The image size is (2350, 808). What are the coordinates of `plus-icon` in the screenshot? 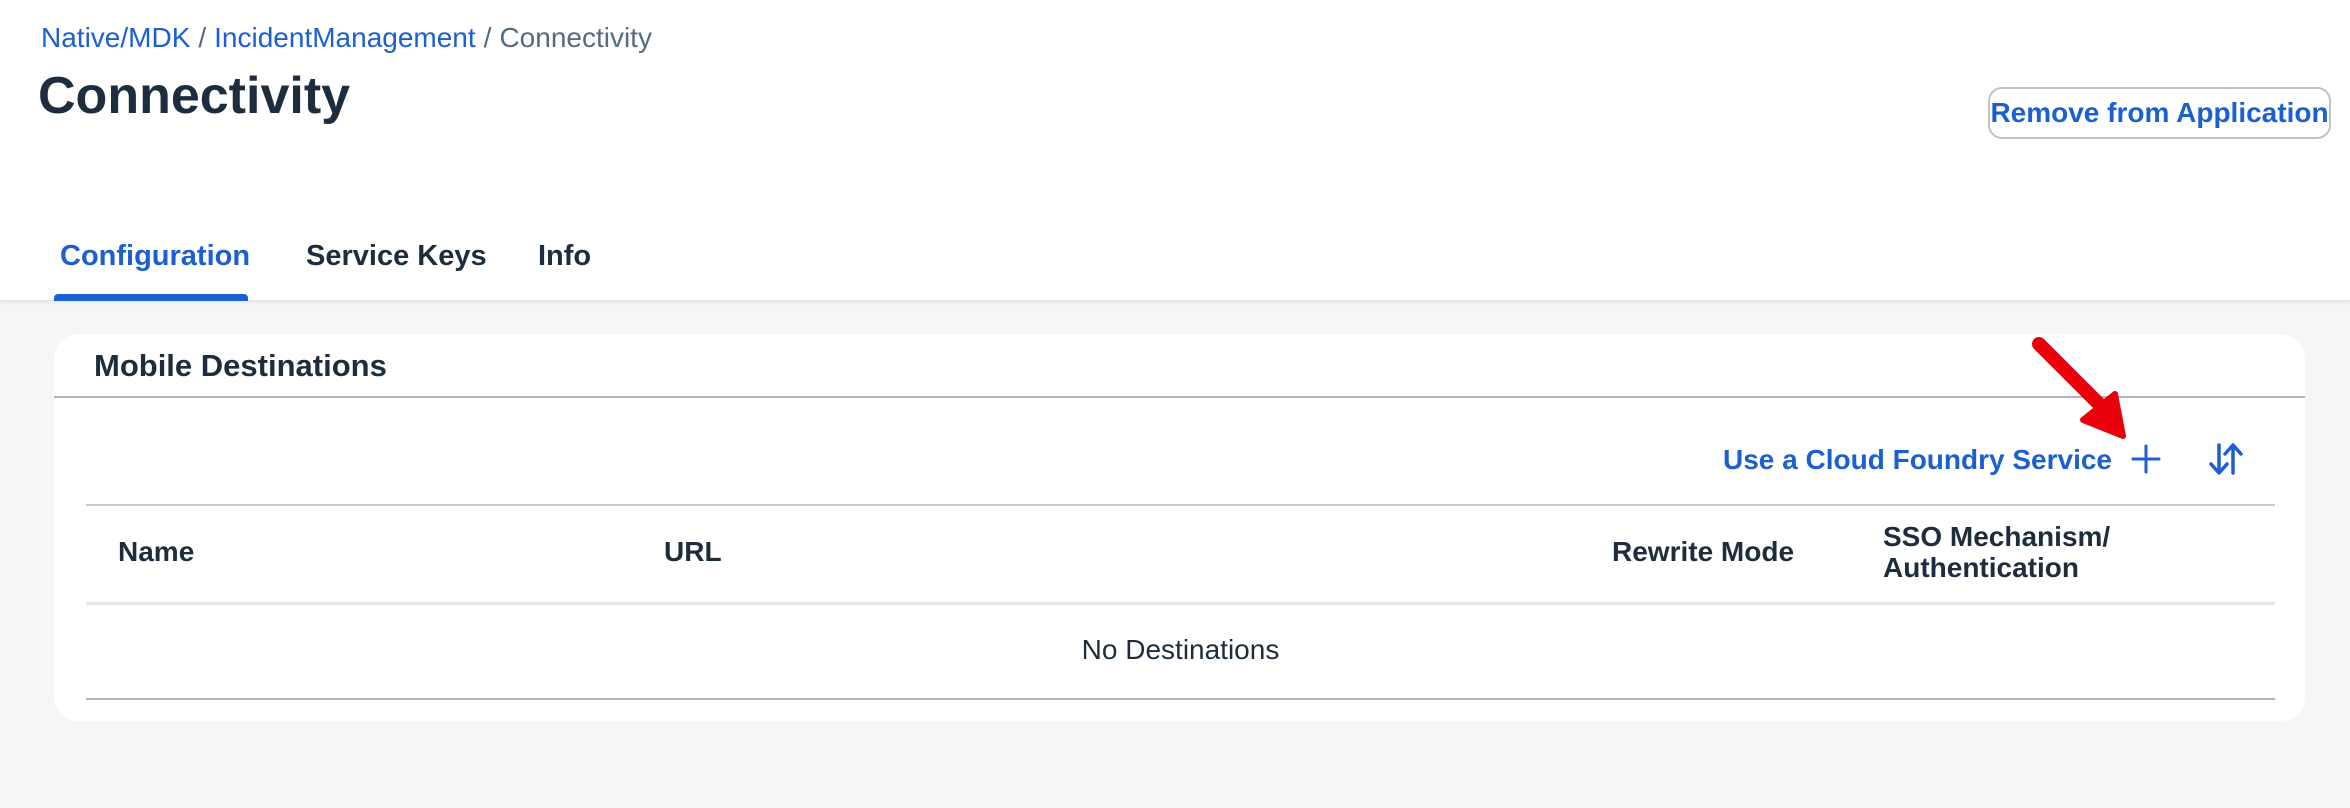 It's located at (2146, 459).